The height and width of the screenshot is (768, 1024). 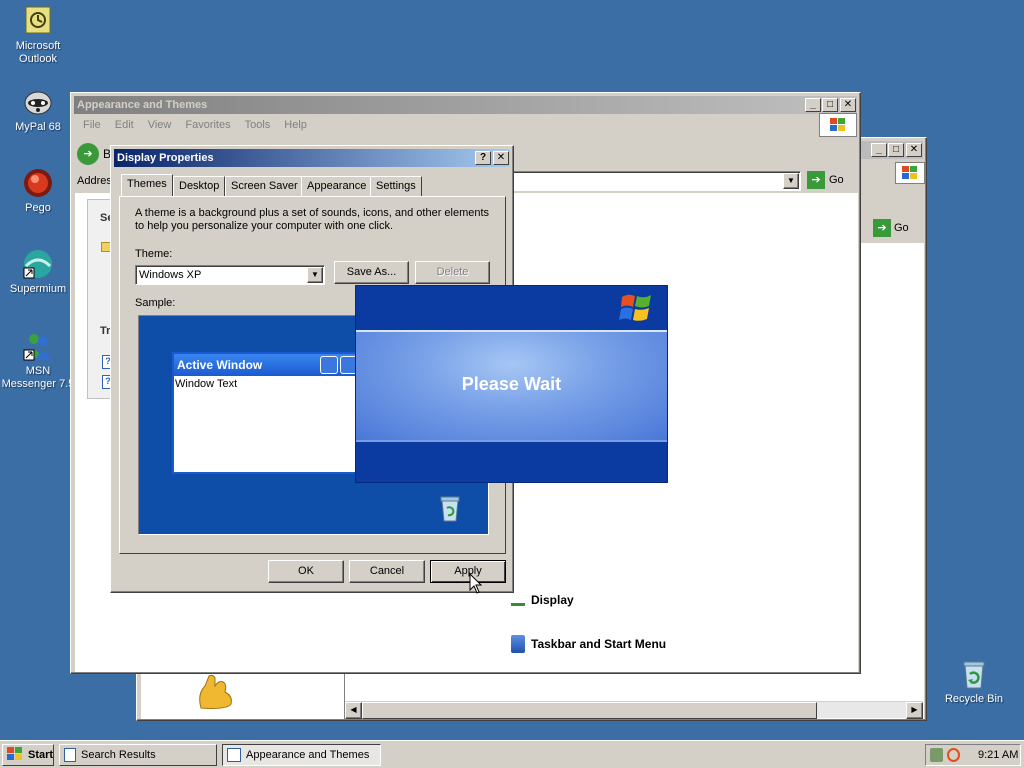 I want to click on taskbar-item-appearance-themes: Appearance and Themes, so click(x=301, y=755).